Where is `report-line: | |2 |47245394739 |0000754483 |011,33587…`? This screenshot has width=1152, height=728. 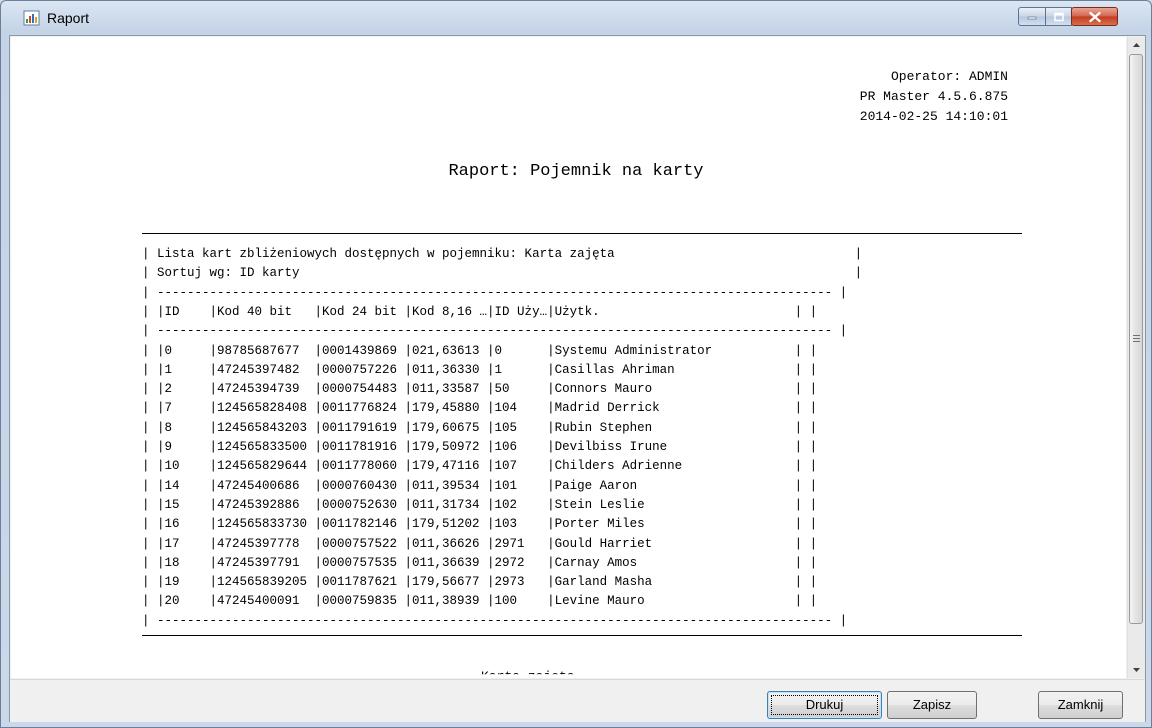
report-line: | |2 |47245394739 |0000754483 |011,33587… is located at coordinates (480, 389).